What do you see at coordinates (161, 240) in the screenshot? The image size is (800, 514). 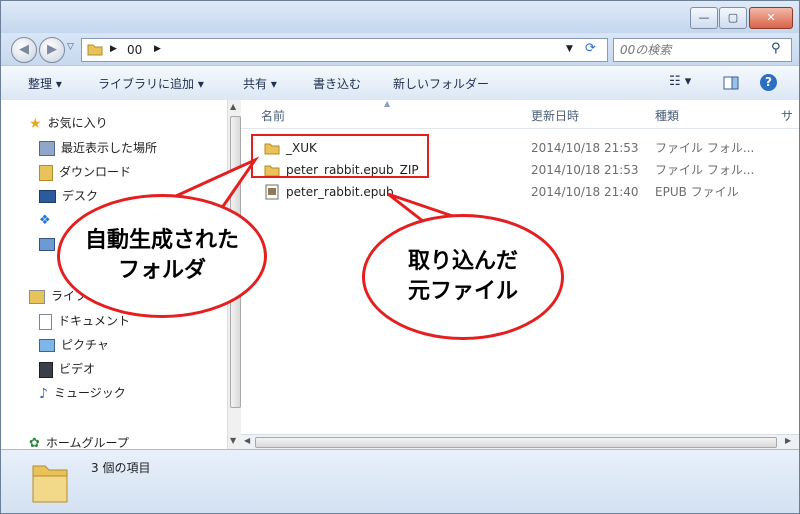 I see `callout-text: 自動生成された` at bounding box center [161, 240].